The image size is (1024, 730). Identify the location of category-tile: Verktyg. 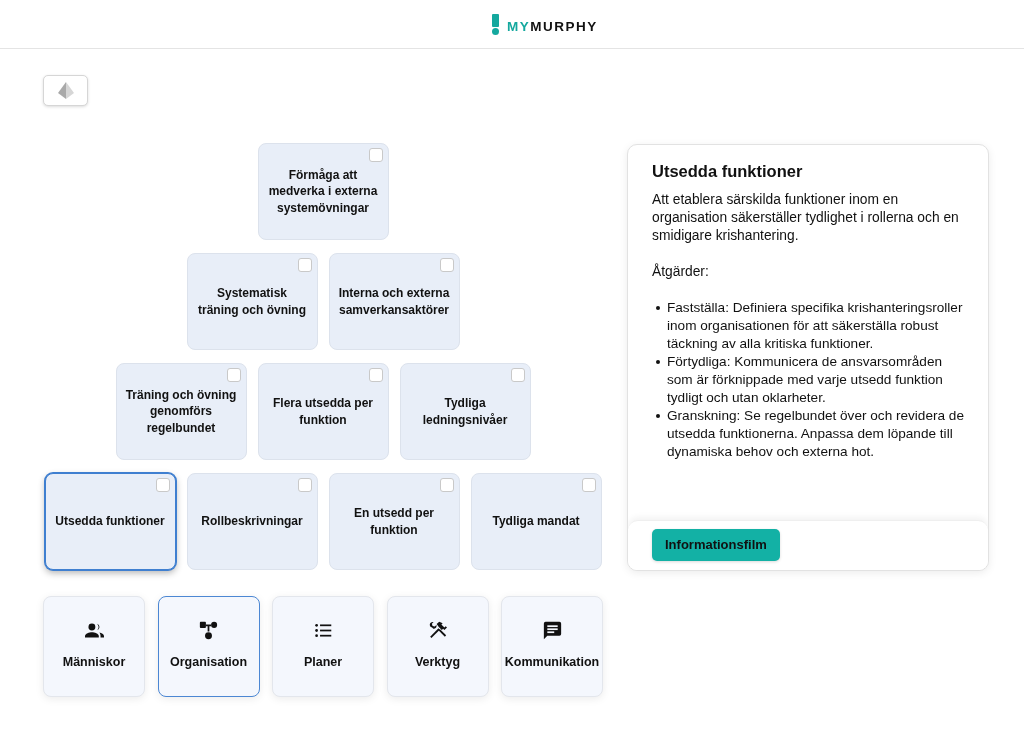
(437, 646).